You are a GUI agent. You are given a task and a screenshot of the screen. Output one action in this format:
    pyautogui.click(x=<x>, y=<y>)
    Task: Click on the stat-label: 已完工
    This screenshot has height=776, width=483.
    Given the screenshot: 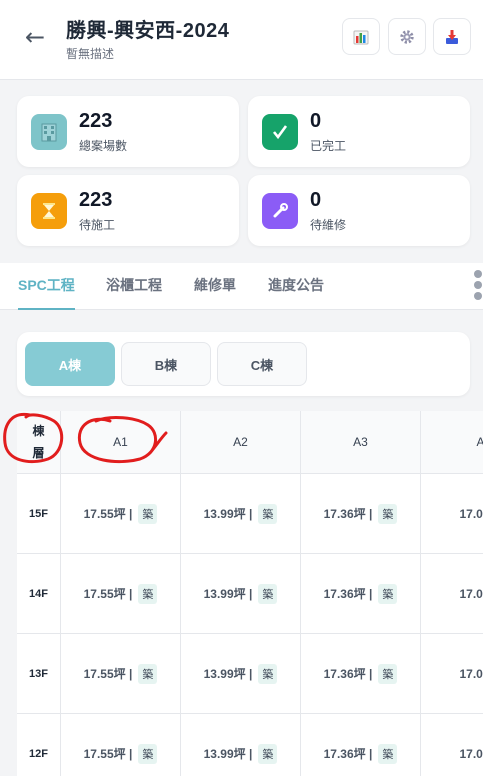 What is the action you would take?
    pyautogui.click(x=328, y=146)
    